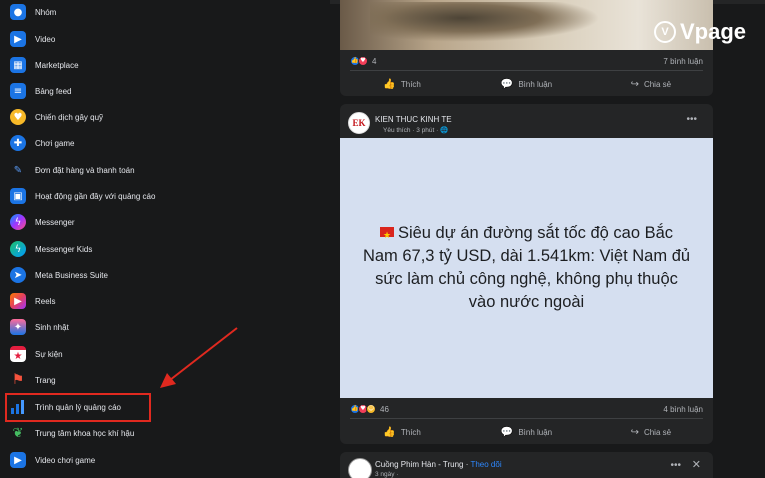 Image resolution: width=765 pixels, height=478 pixels. What do you see at coordinates (683, 409) in the screenshot?
I see `comment-count-link: 4 bình luận` at bounding box center [683, 409].